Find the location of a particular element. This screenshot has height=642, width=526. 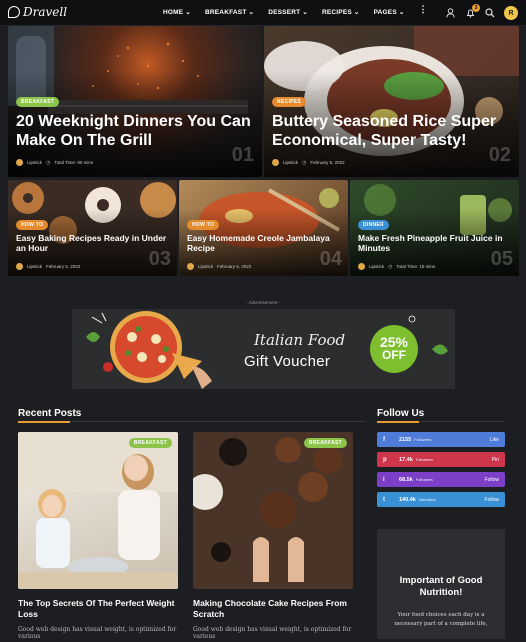

nav-pages: PAGES ⌄ is located at coordinates (389, 12).